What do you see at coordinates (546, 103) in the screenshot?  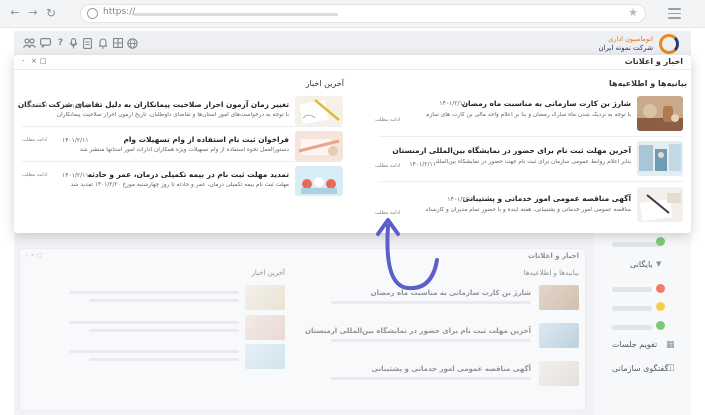 I see `announcement-title: شارژ بن کارت سازمانی به مناسبت ماه رمضان` at bounding box center [546, 103].